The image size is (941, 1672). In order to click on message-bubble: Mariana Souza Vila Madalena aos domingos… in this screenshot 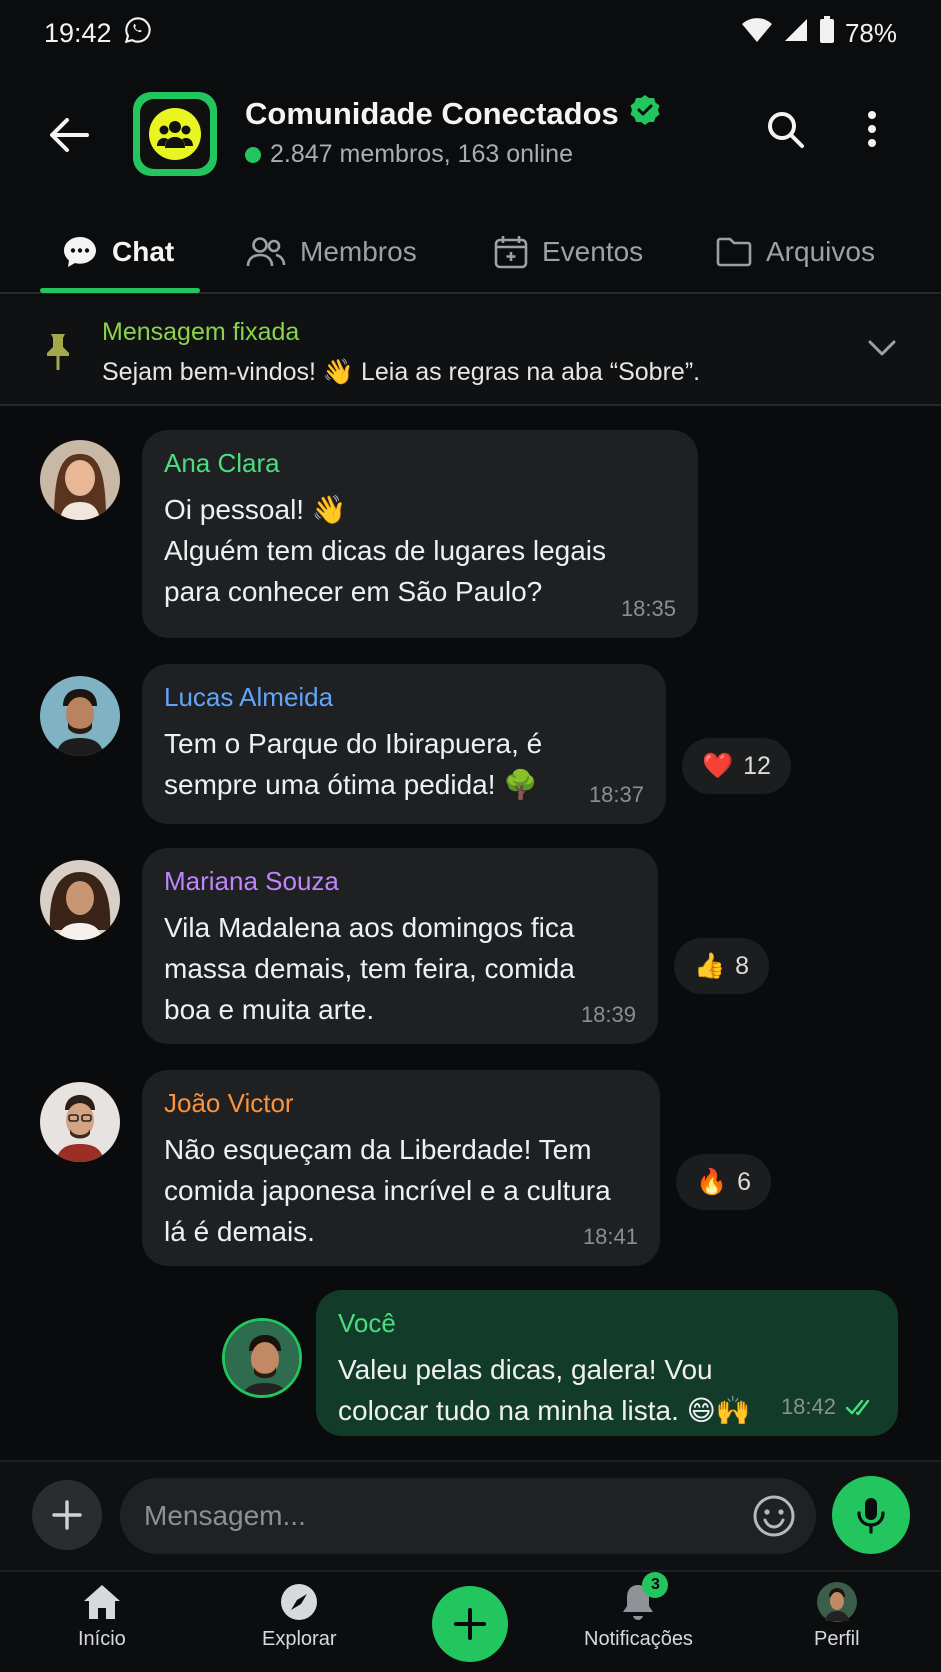, I will do `click(400, 946)`.